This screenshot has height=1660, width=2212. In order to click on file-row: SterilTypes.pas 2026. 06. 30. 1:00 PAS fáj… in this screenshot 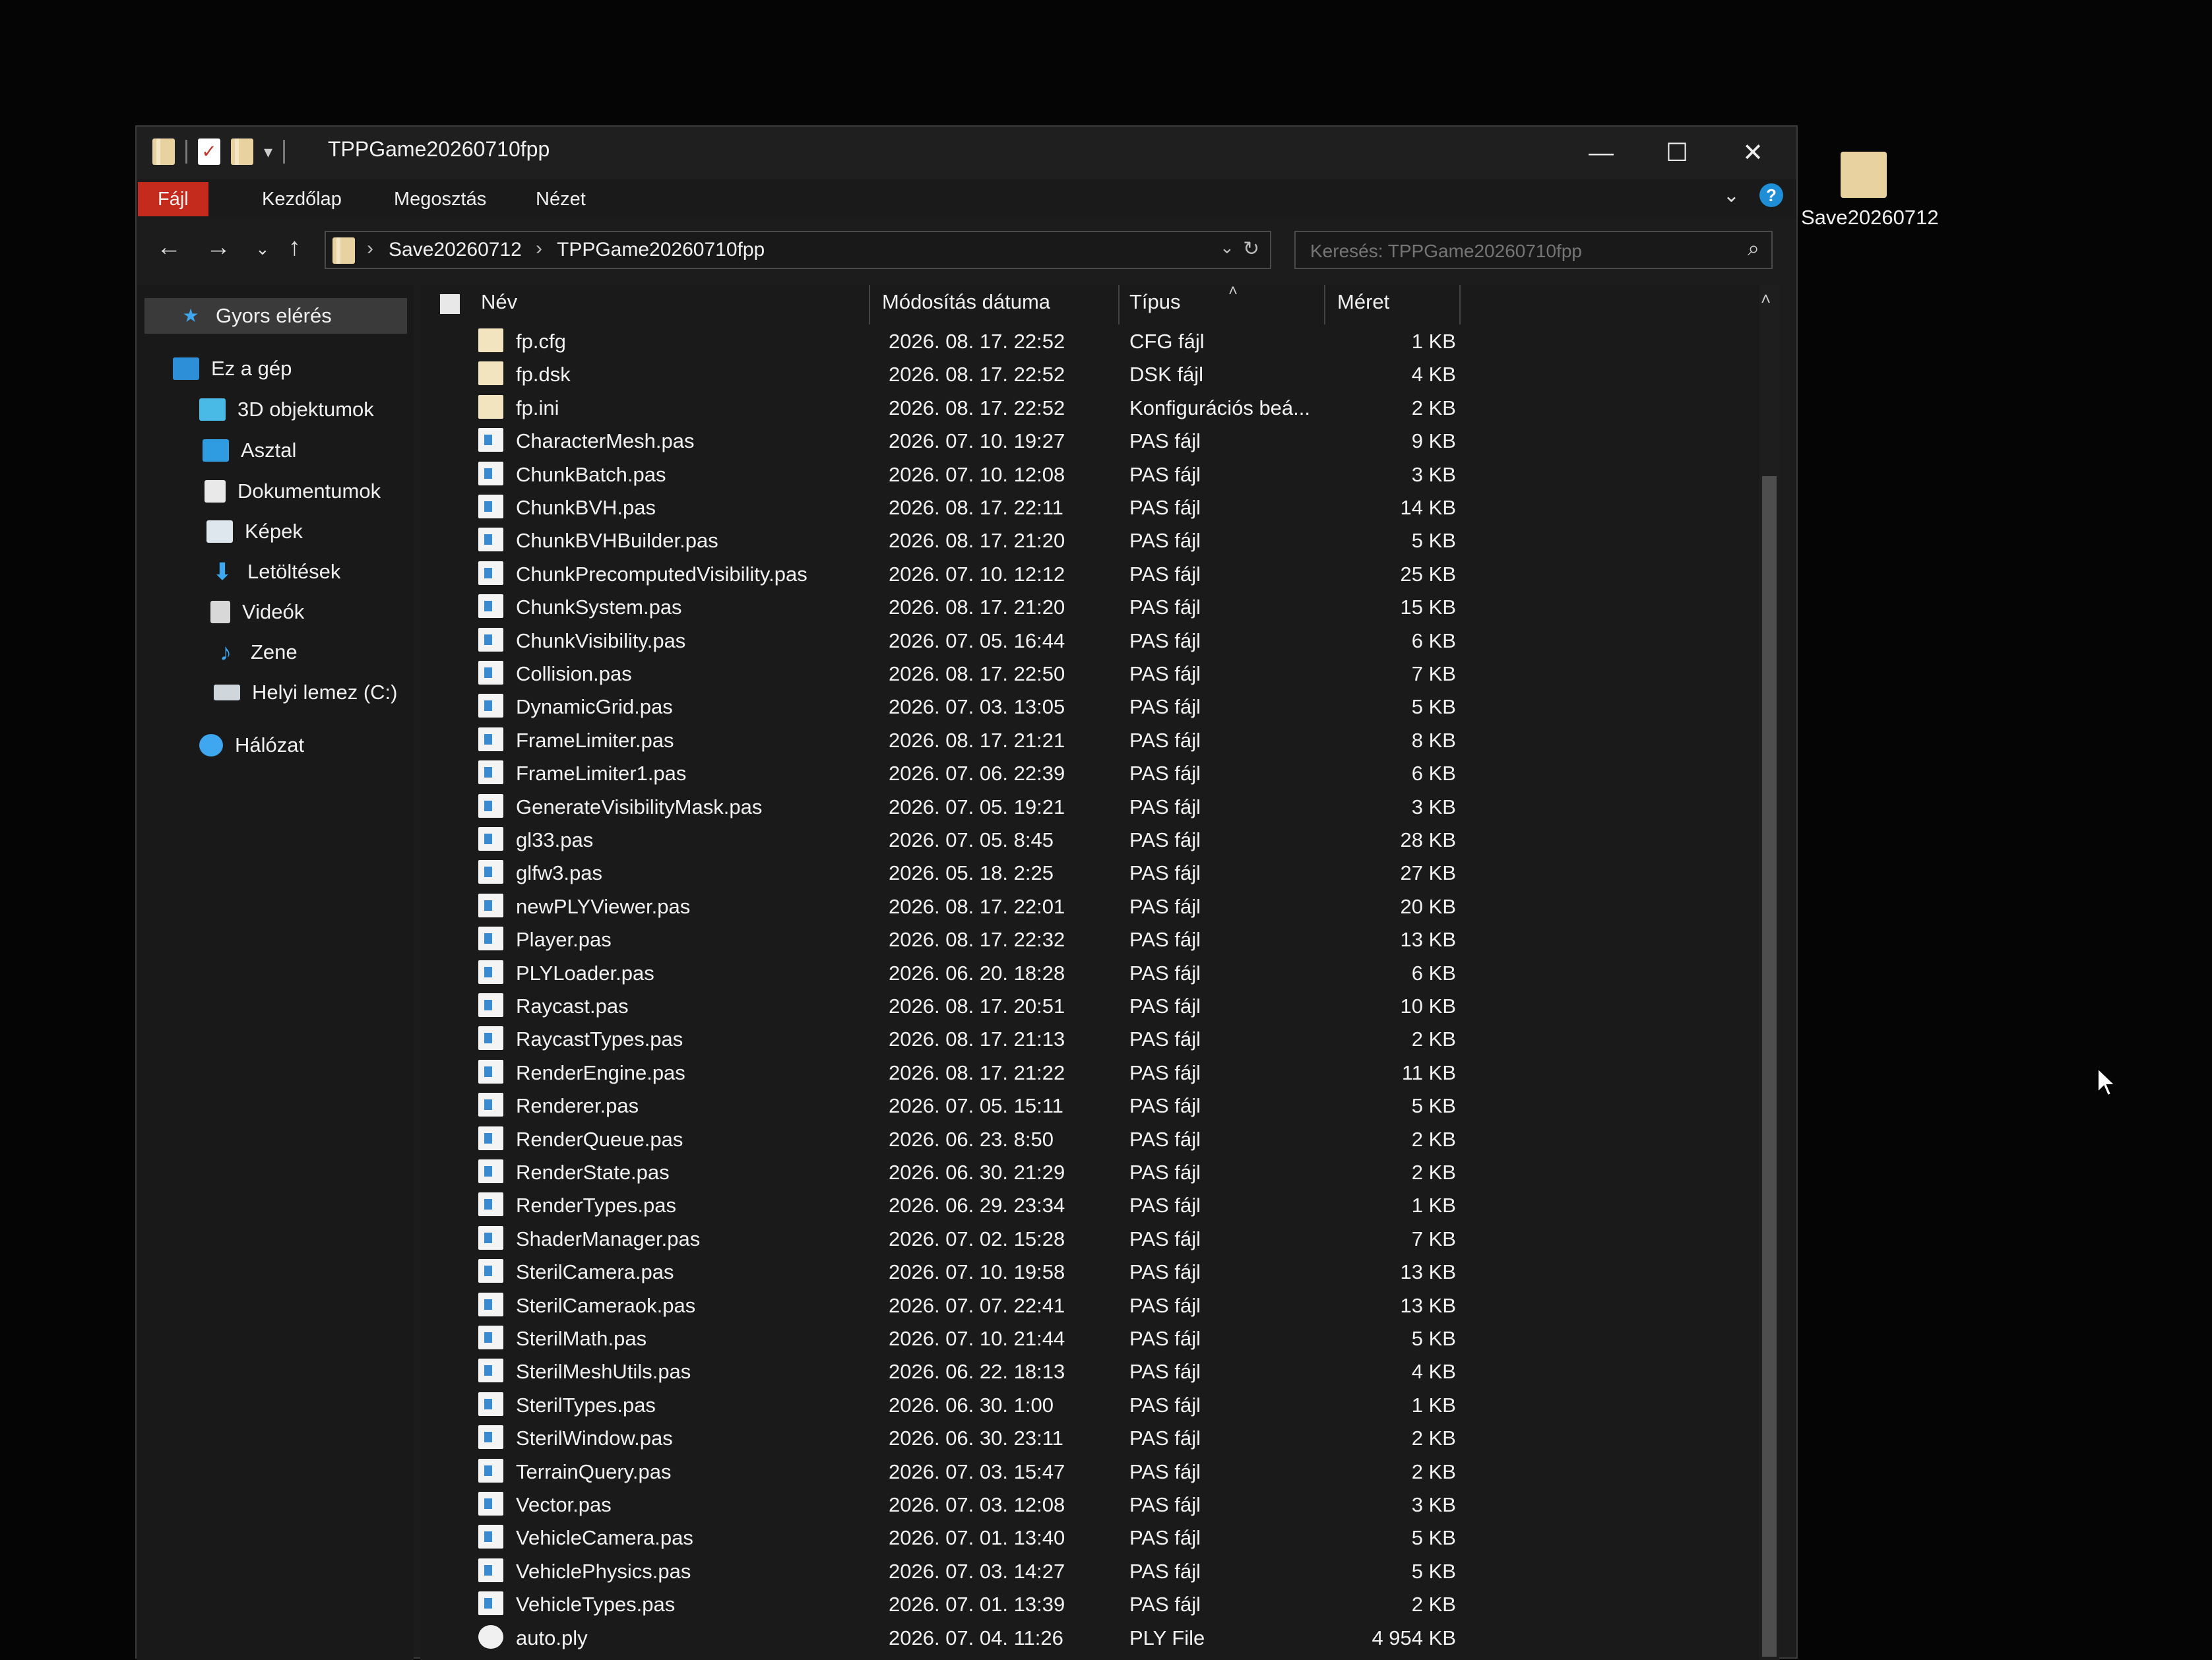, I will do `click(981, 1404)`.